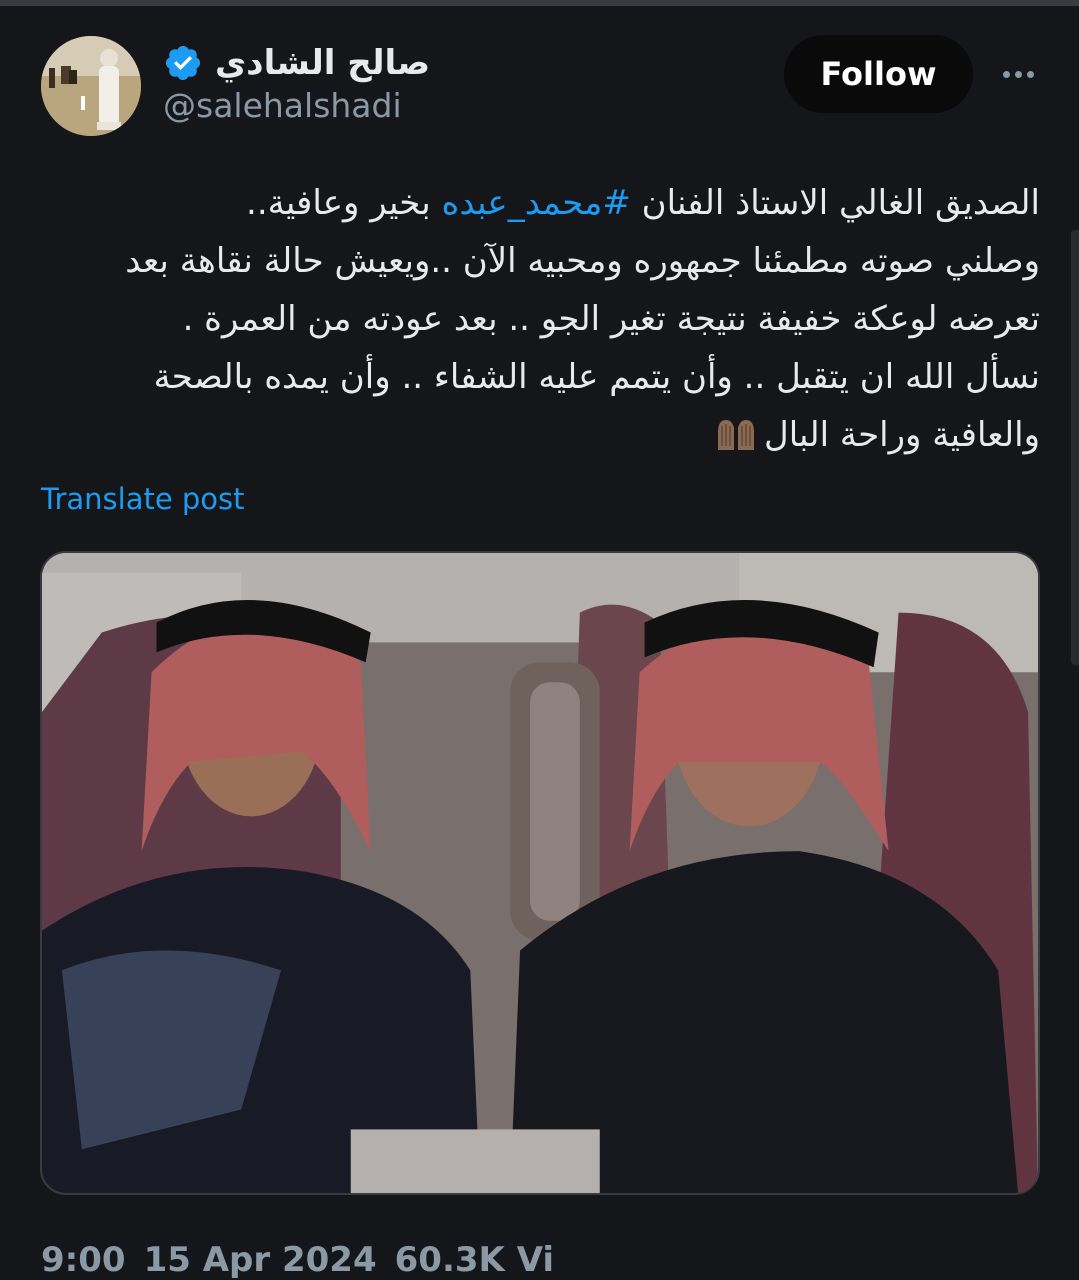  I want to click on post-time: 9:00, so click(83, 1260).